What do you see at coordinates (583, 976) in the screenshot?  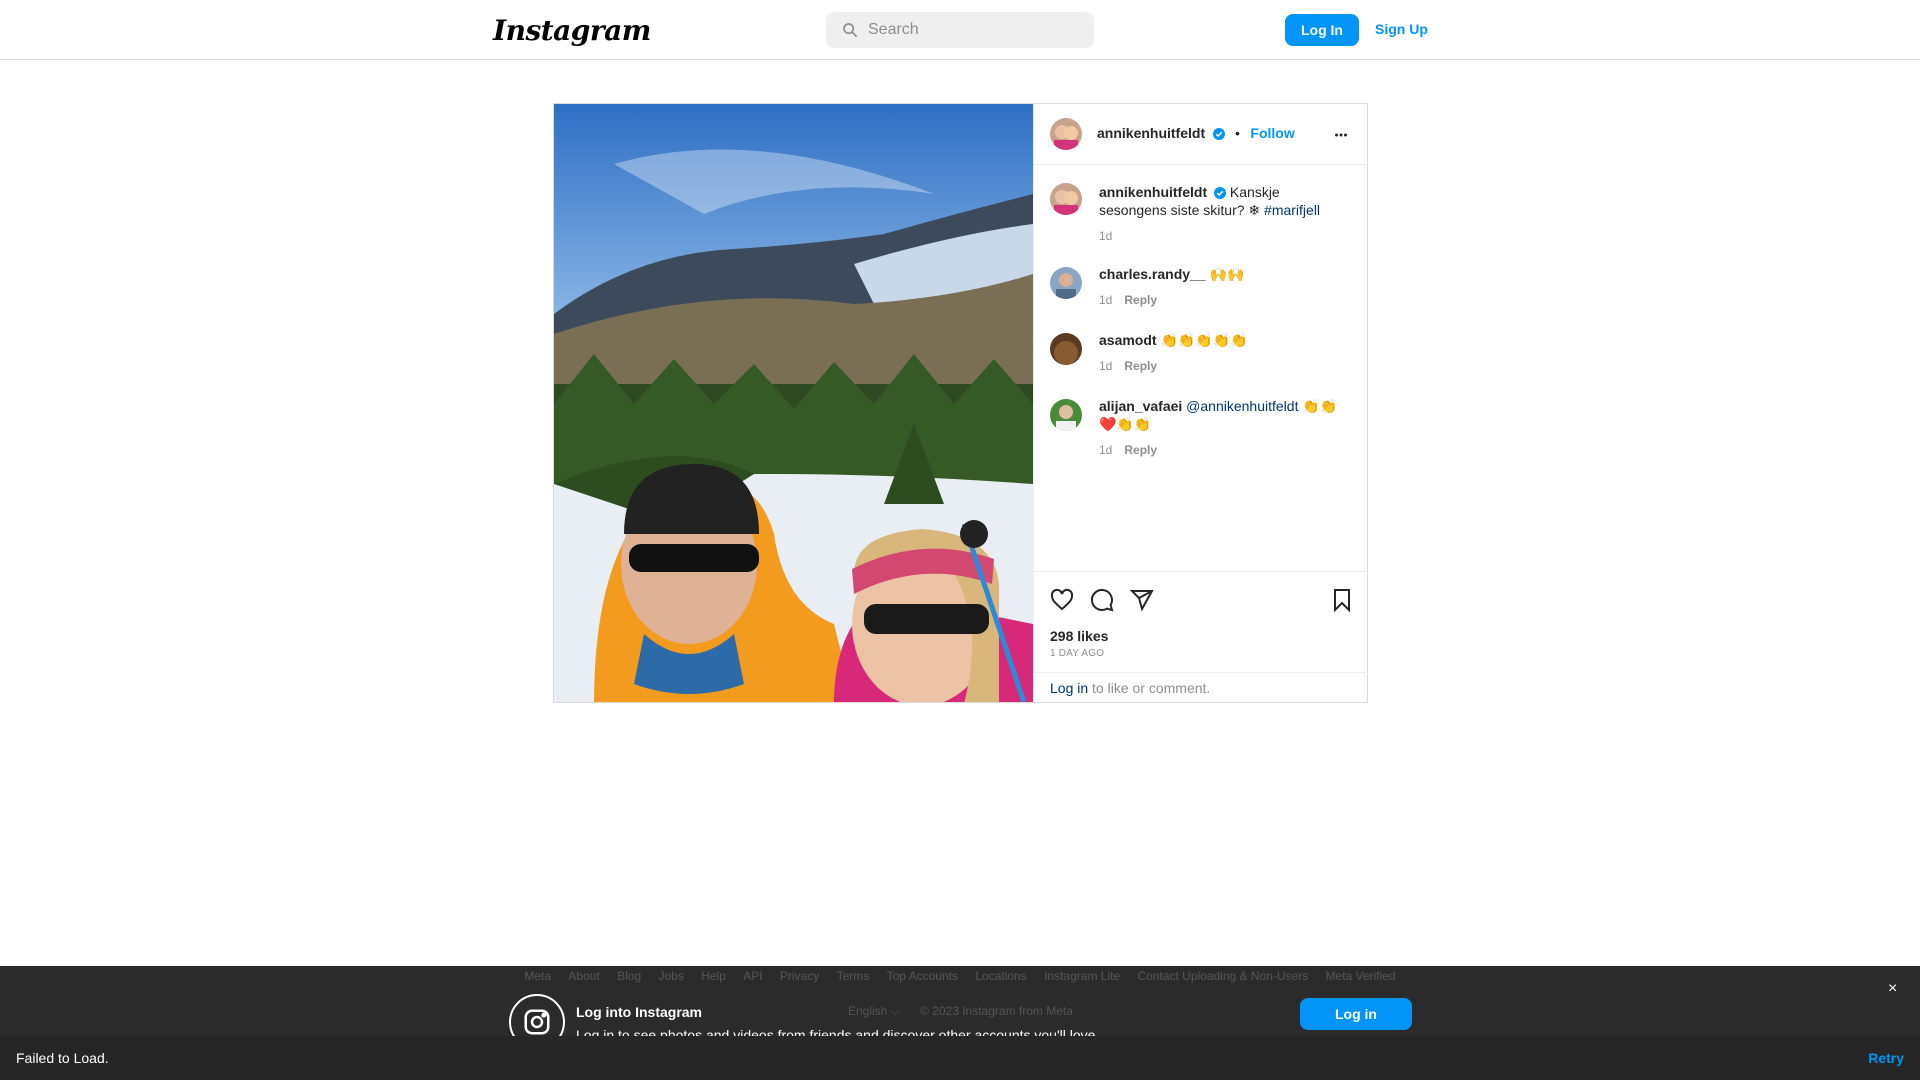 I see `footer-link: About` at bounding box center [583, 976].